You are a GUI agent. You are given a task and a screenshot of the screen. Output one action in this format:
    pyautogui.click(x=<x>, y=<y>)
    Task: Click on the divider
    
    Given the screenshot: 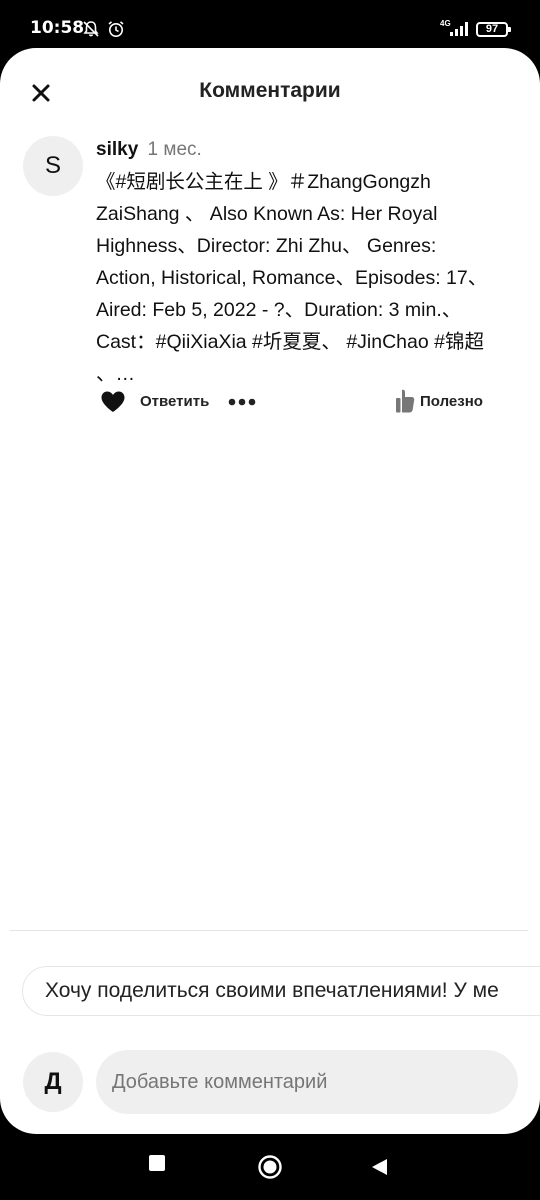 What is the action you would take?
    pyautogui.click(x=269, y=930)
    